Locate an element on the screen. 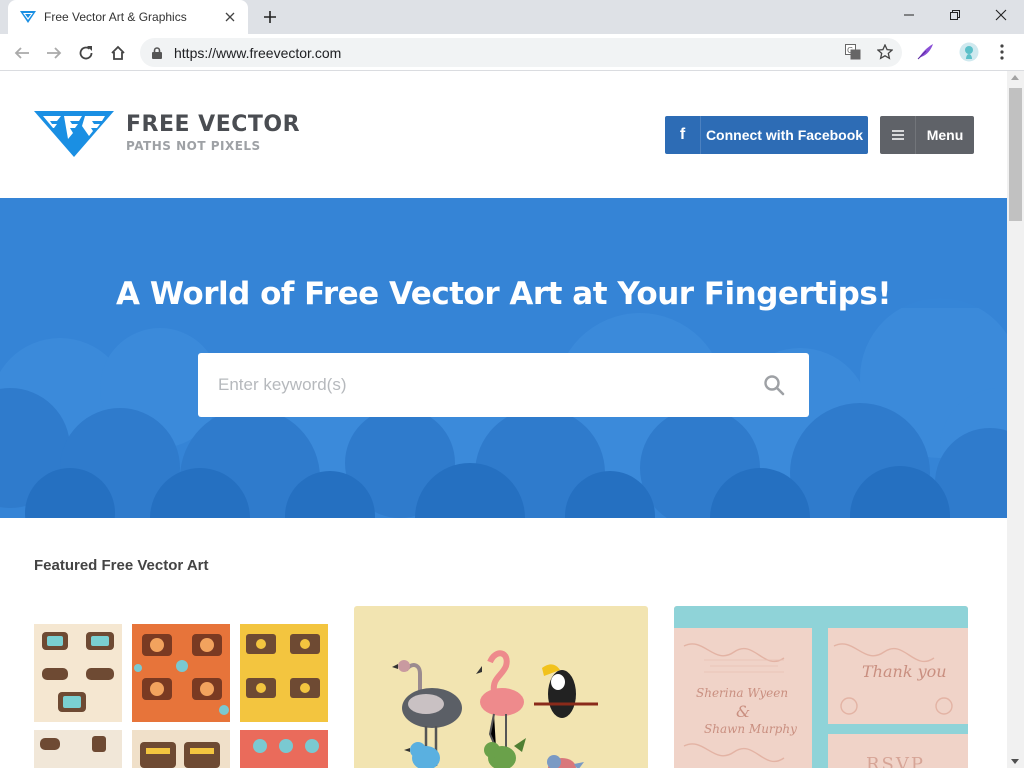  logo-tagline: PATHS NOT PIXELS is located at coordinates (193, 146).